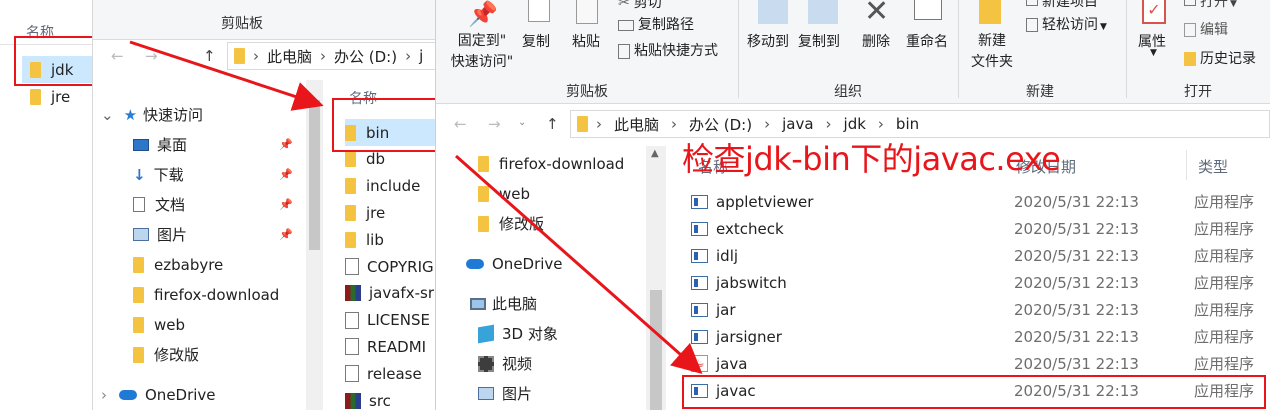  I want to click on arrow-jdk-to-bin, so click(226, 75).